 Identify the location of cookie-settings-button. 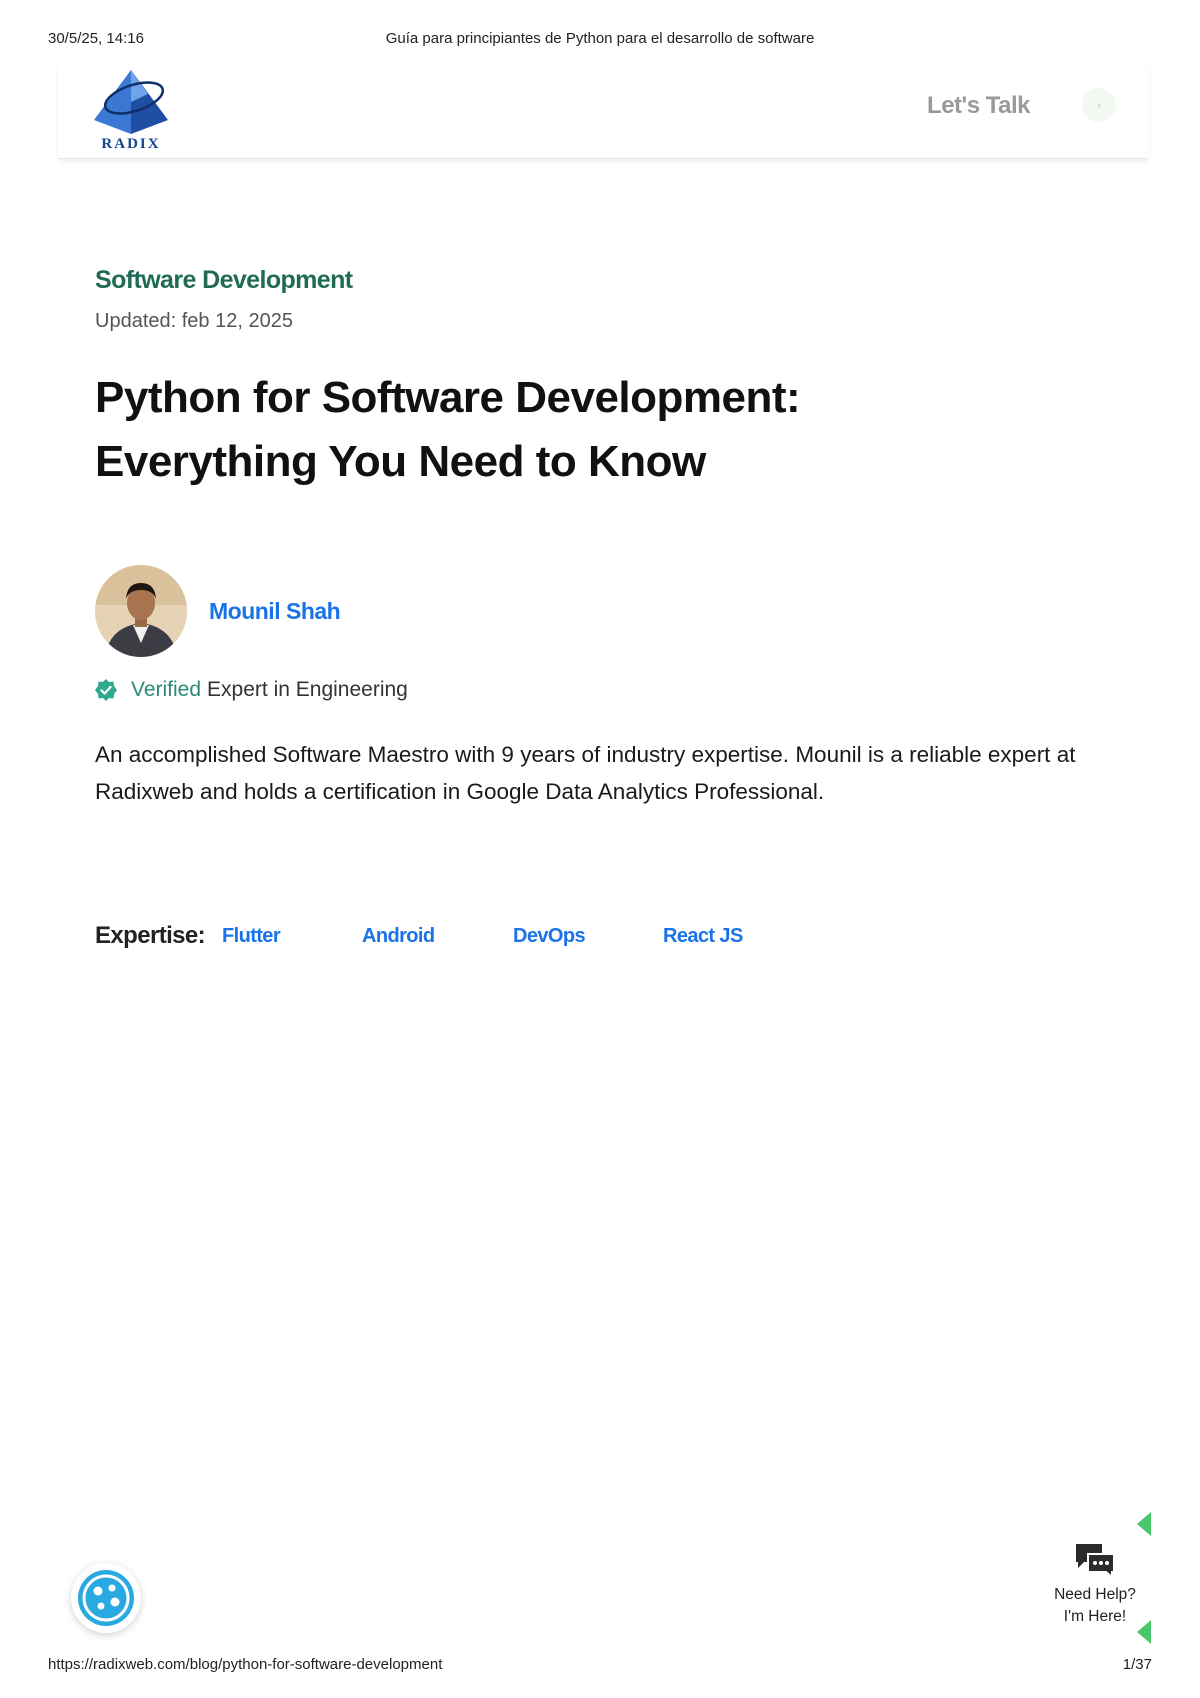
(106, 1598).